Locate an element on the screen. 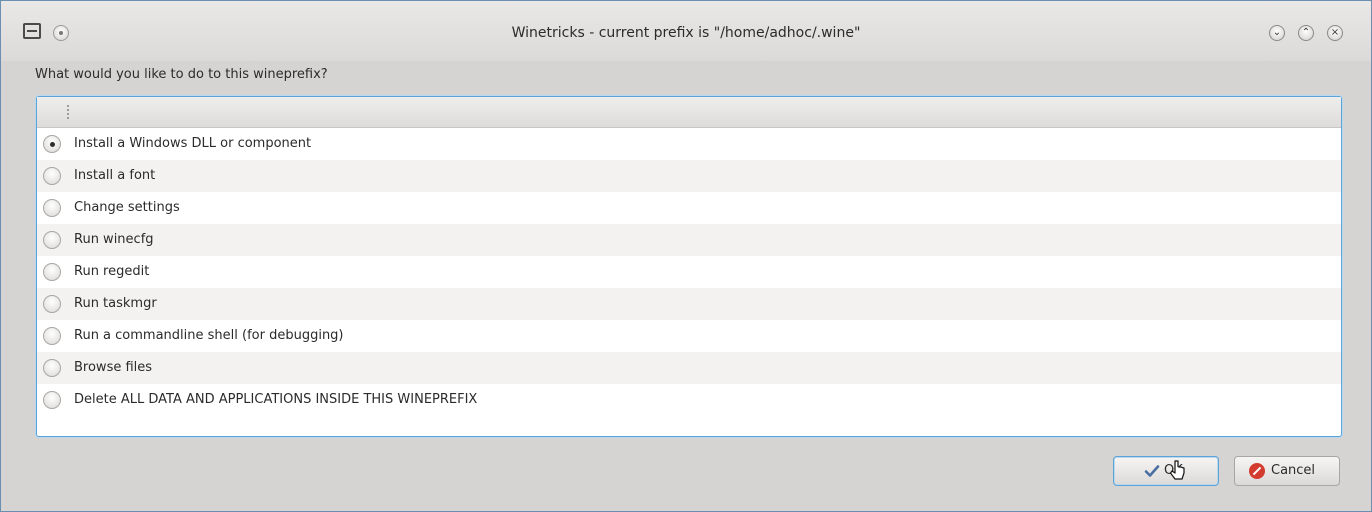  cancel-button-label: Cancel is located at coordinates (1293, 470).